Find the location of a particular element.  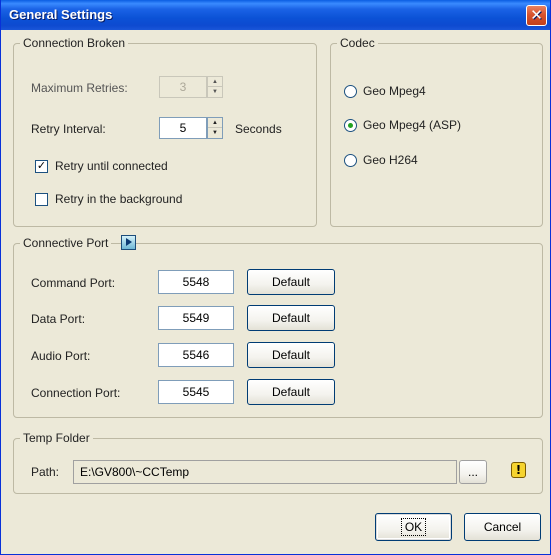

codec-option-geo-h264-radio is located at coordinates (350, 160).